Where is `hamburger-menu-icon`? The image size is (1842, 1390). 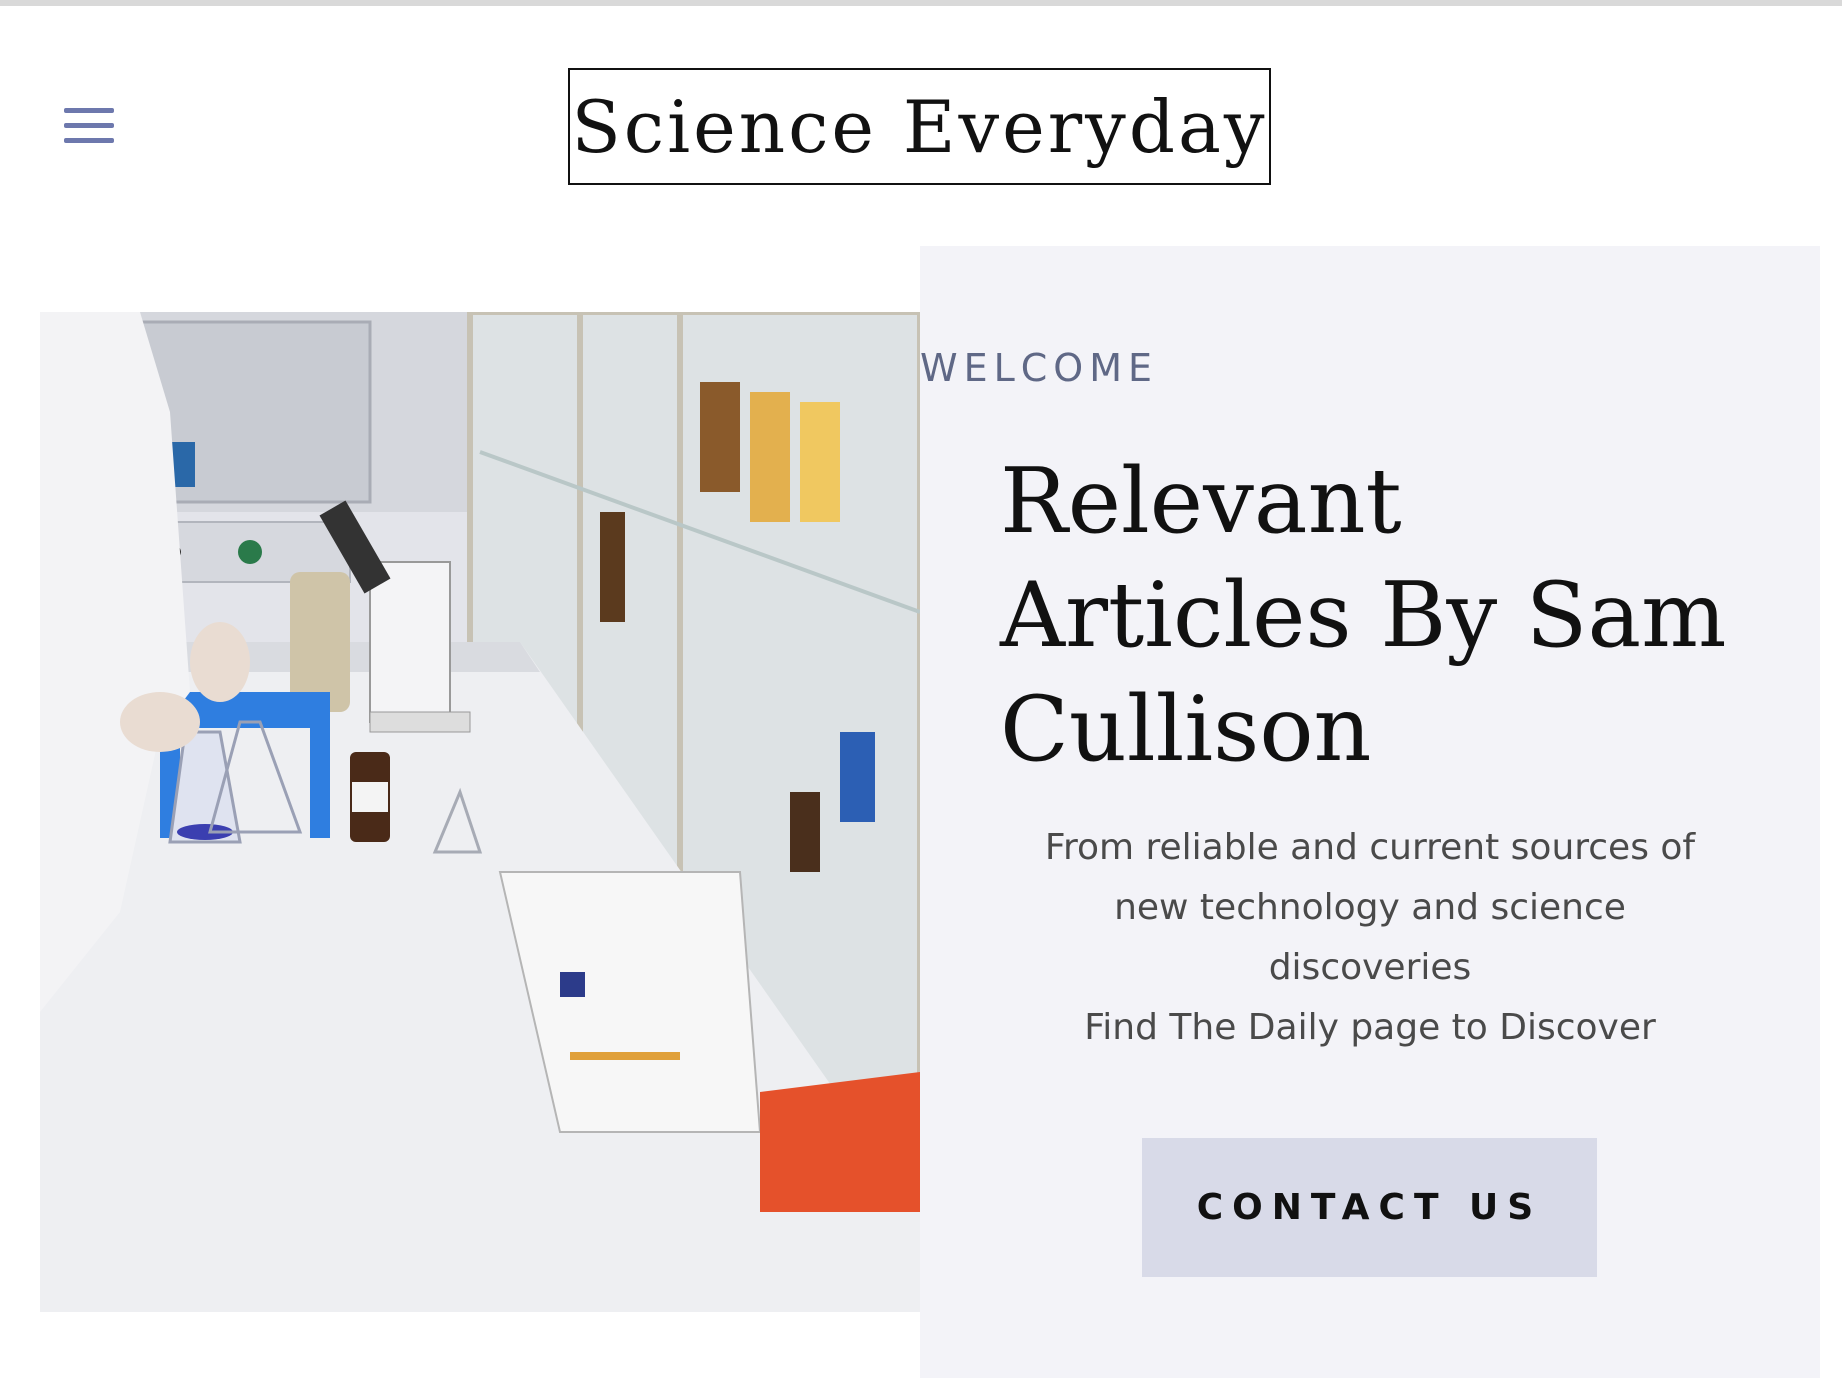 hamburger-menu-icon is located at coordinates (89, 126).